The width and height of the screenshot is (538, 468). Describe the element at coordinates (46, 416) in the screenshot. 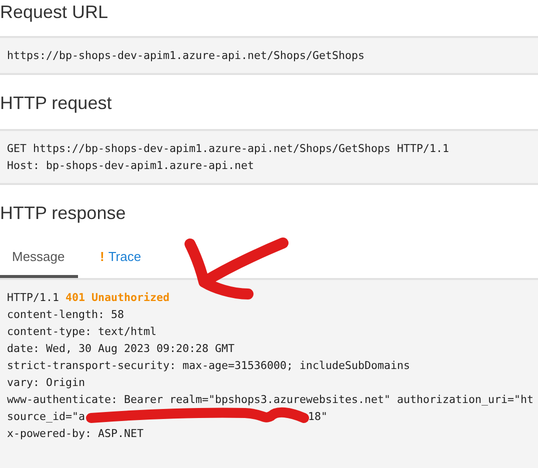

I see `header-text: source_id="a` at that location.